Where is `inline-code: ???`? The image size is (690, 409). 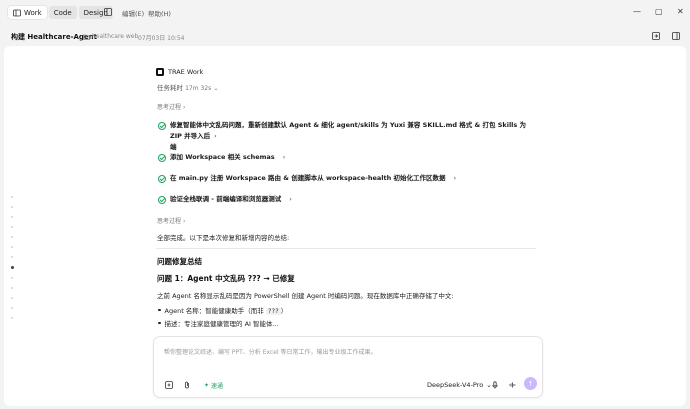
inline-code: ??? is located at coordinates (273, 311).